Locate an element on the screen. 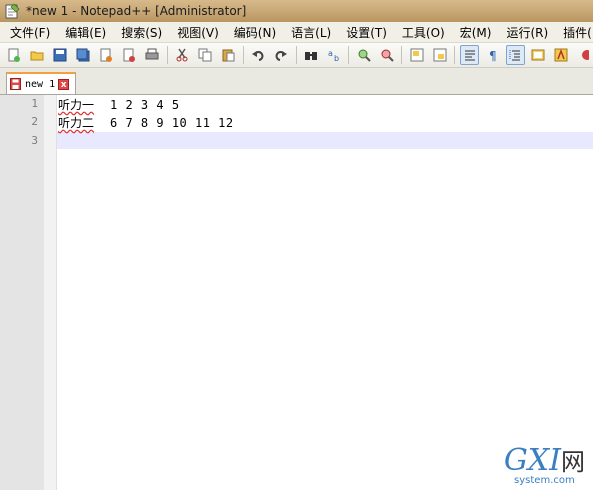 Image resolution: width=593 pixels, height=490 pixels. menu-view: 视图(V) is located at coordinates (197, 32).